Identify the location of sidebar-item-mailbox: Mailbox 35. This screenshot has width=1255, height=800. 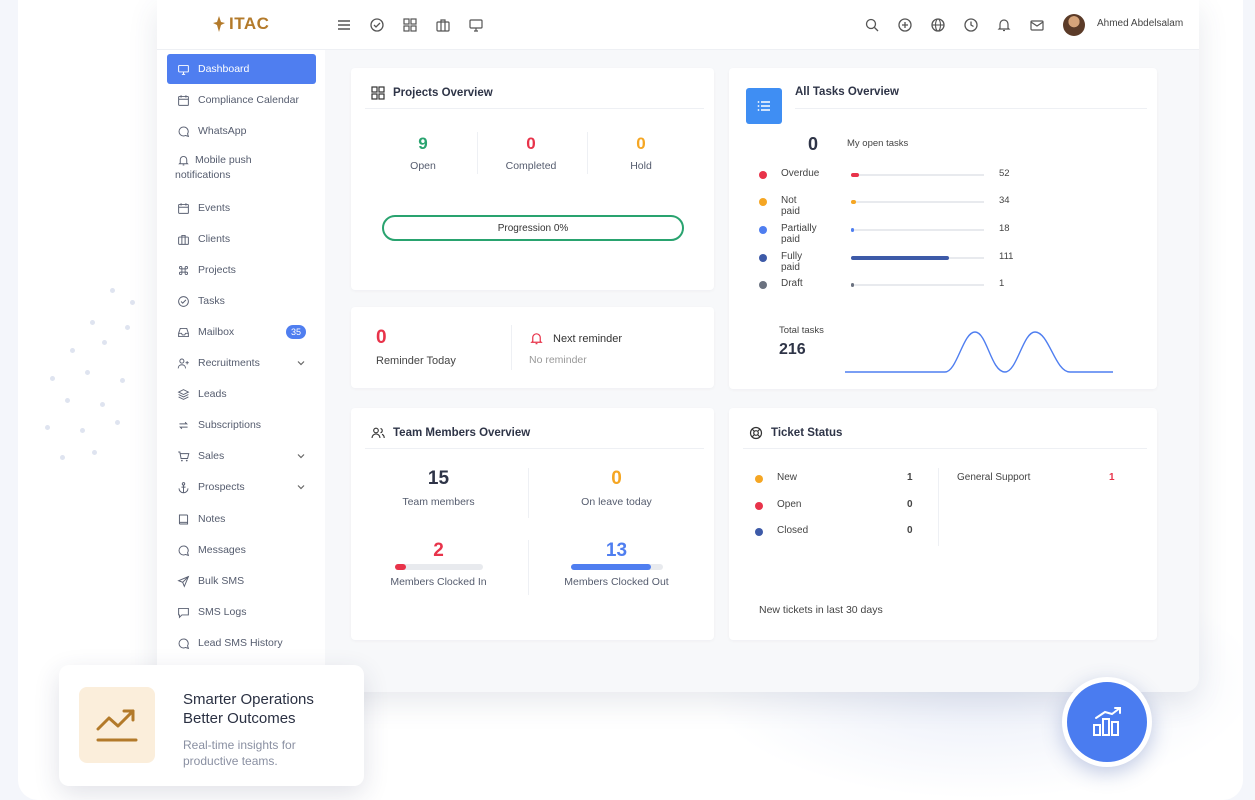
(241, 332).